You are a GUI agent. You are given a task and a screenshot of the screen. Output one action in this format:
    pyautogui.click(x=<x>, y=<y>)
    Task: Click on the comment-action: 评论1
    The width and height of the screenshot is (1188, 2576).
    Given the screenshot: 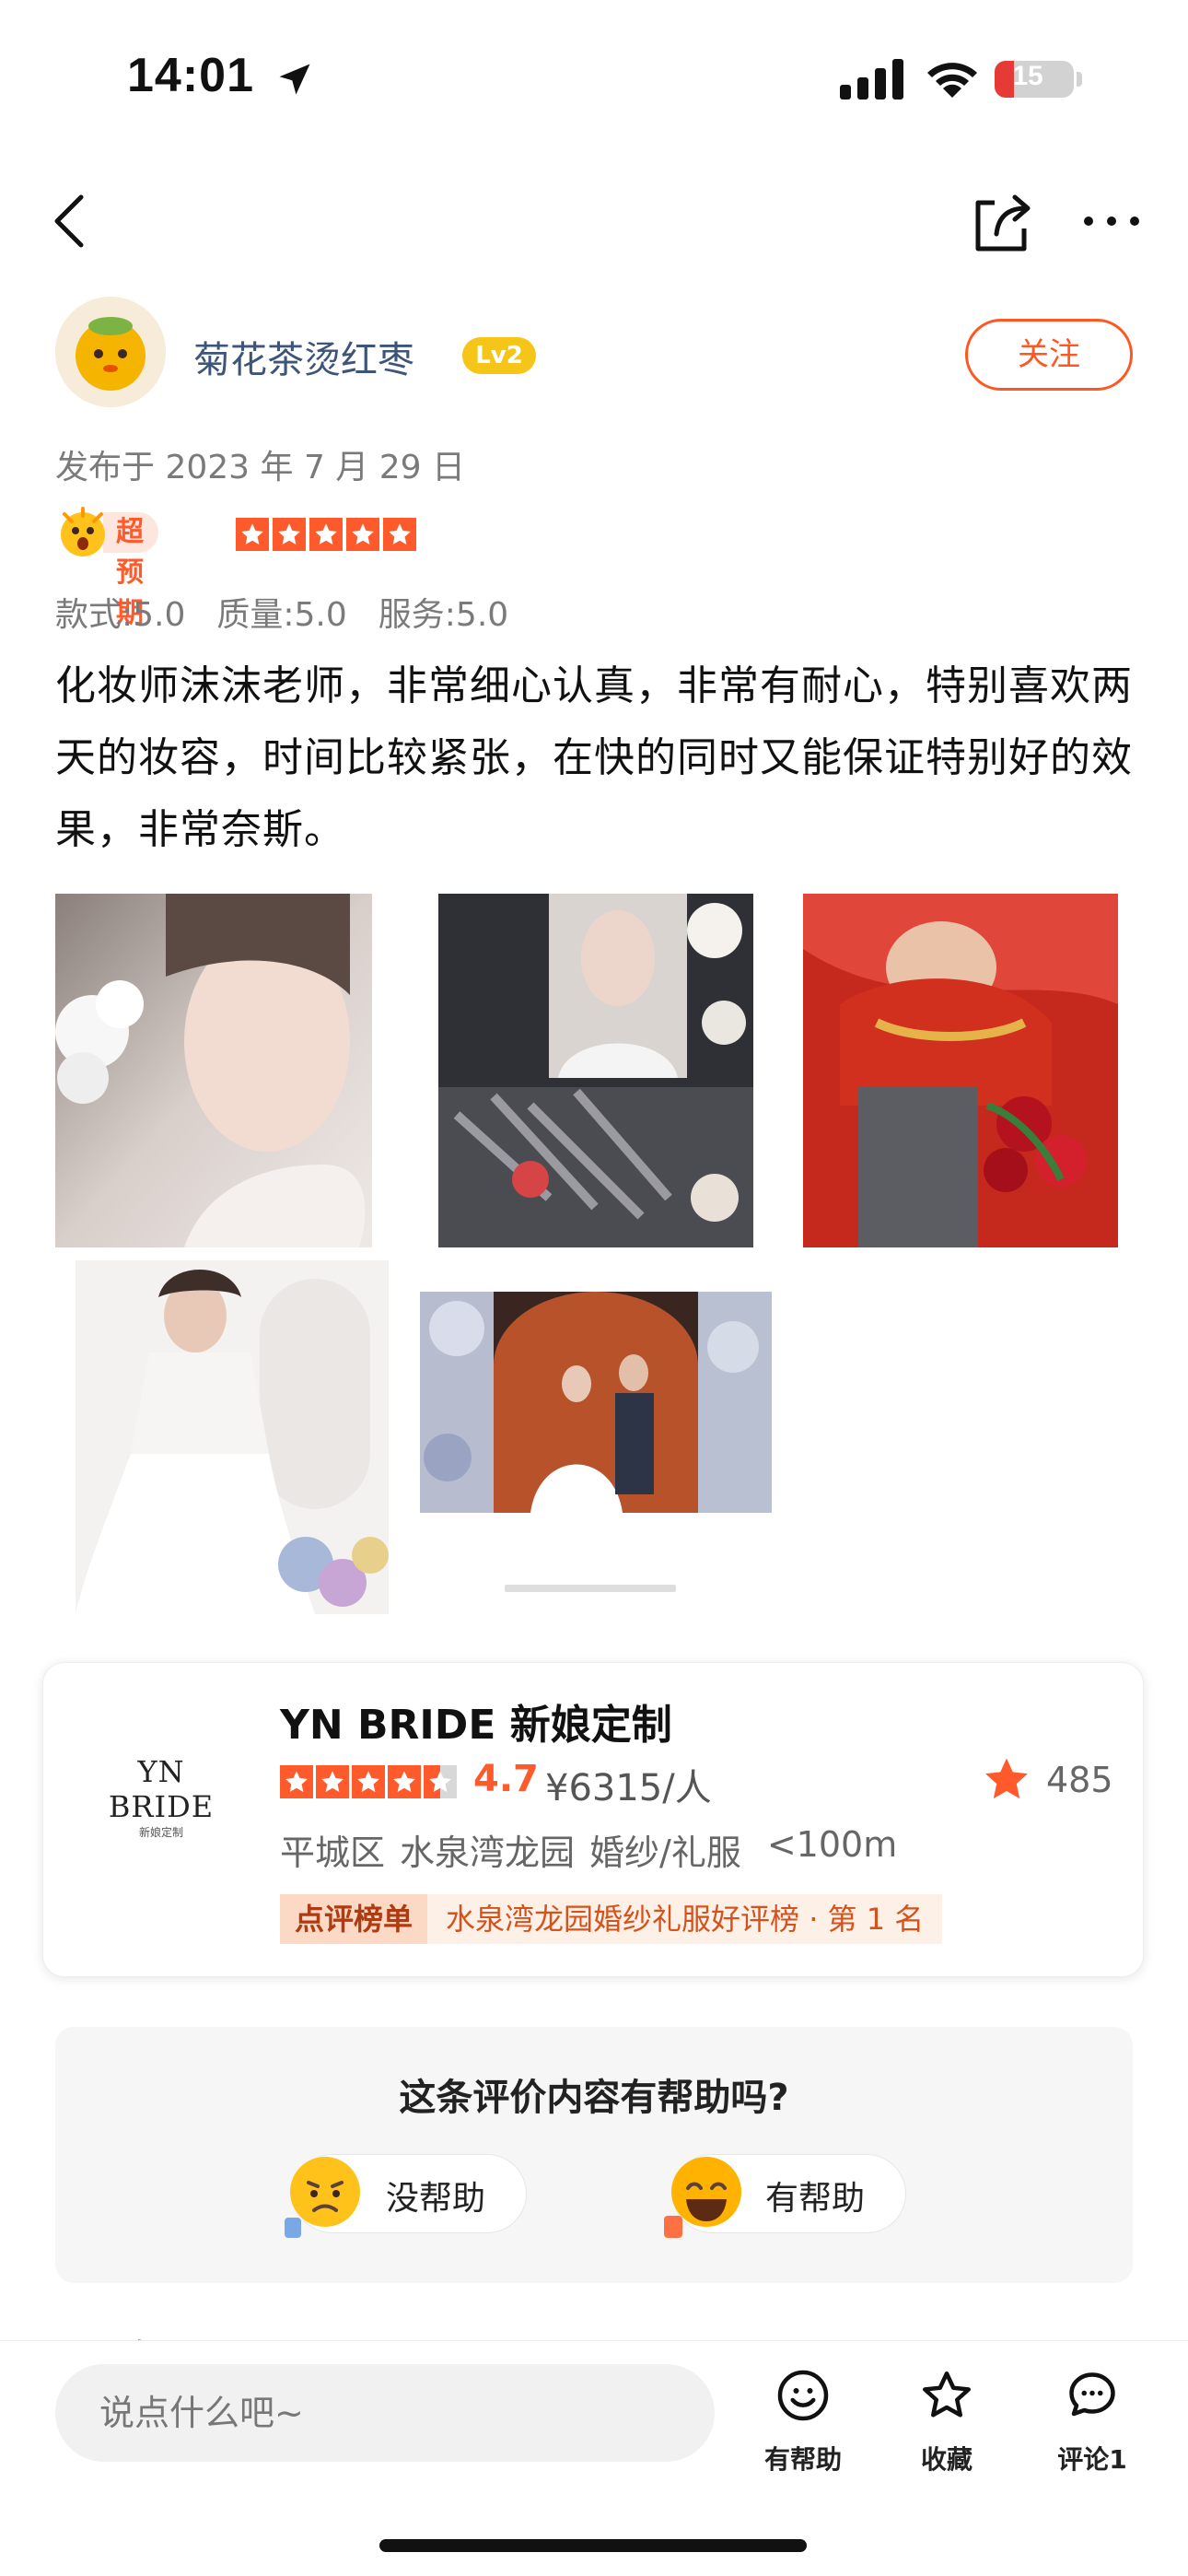 What is the action you would take?
    pyautogui.click(x=1092, y=2422)
    